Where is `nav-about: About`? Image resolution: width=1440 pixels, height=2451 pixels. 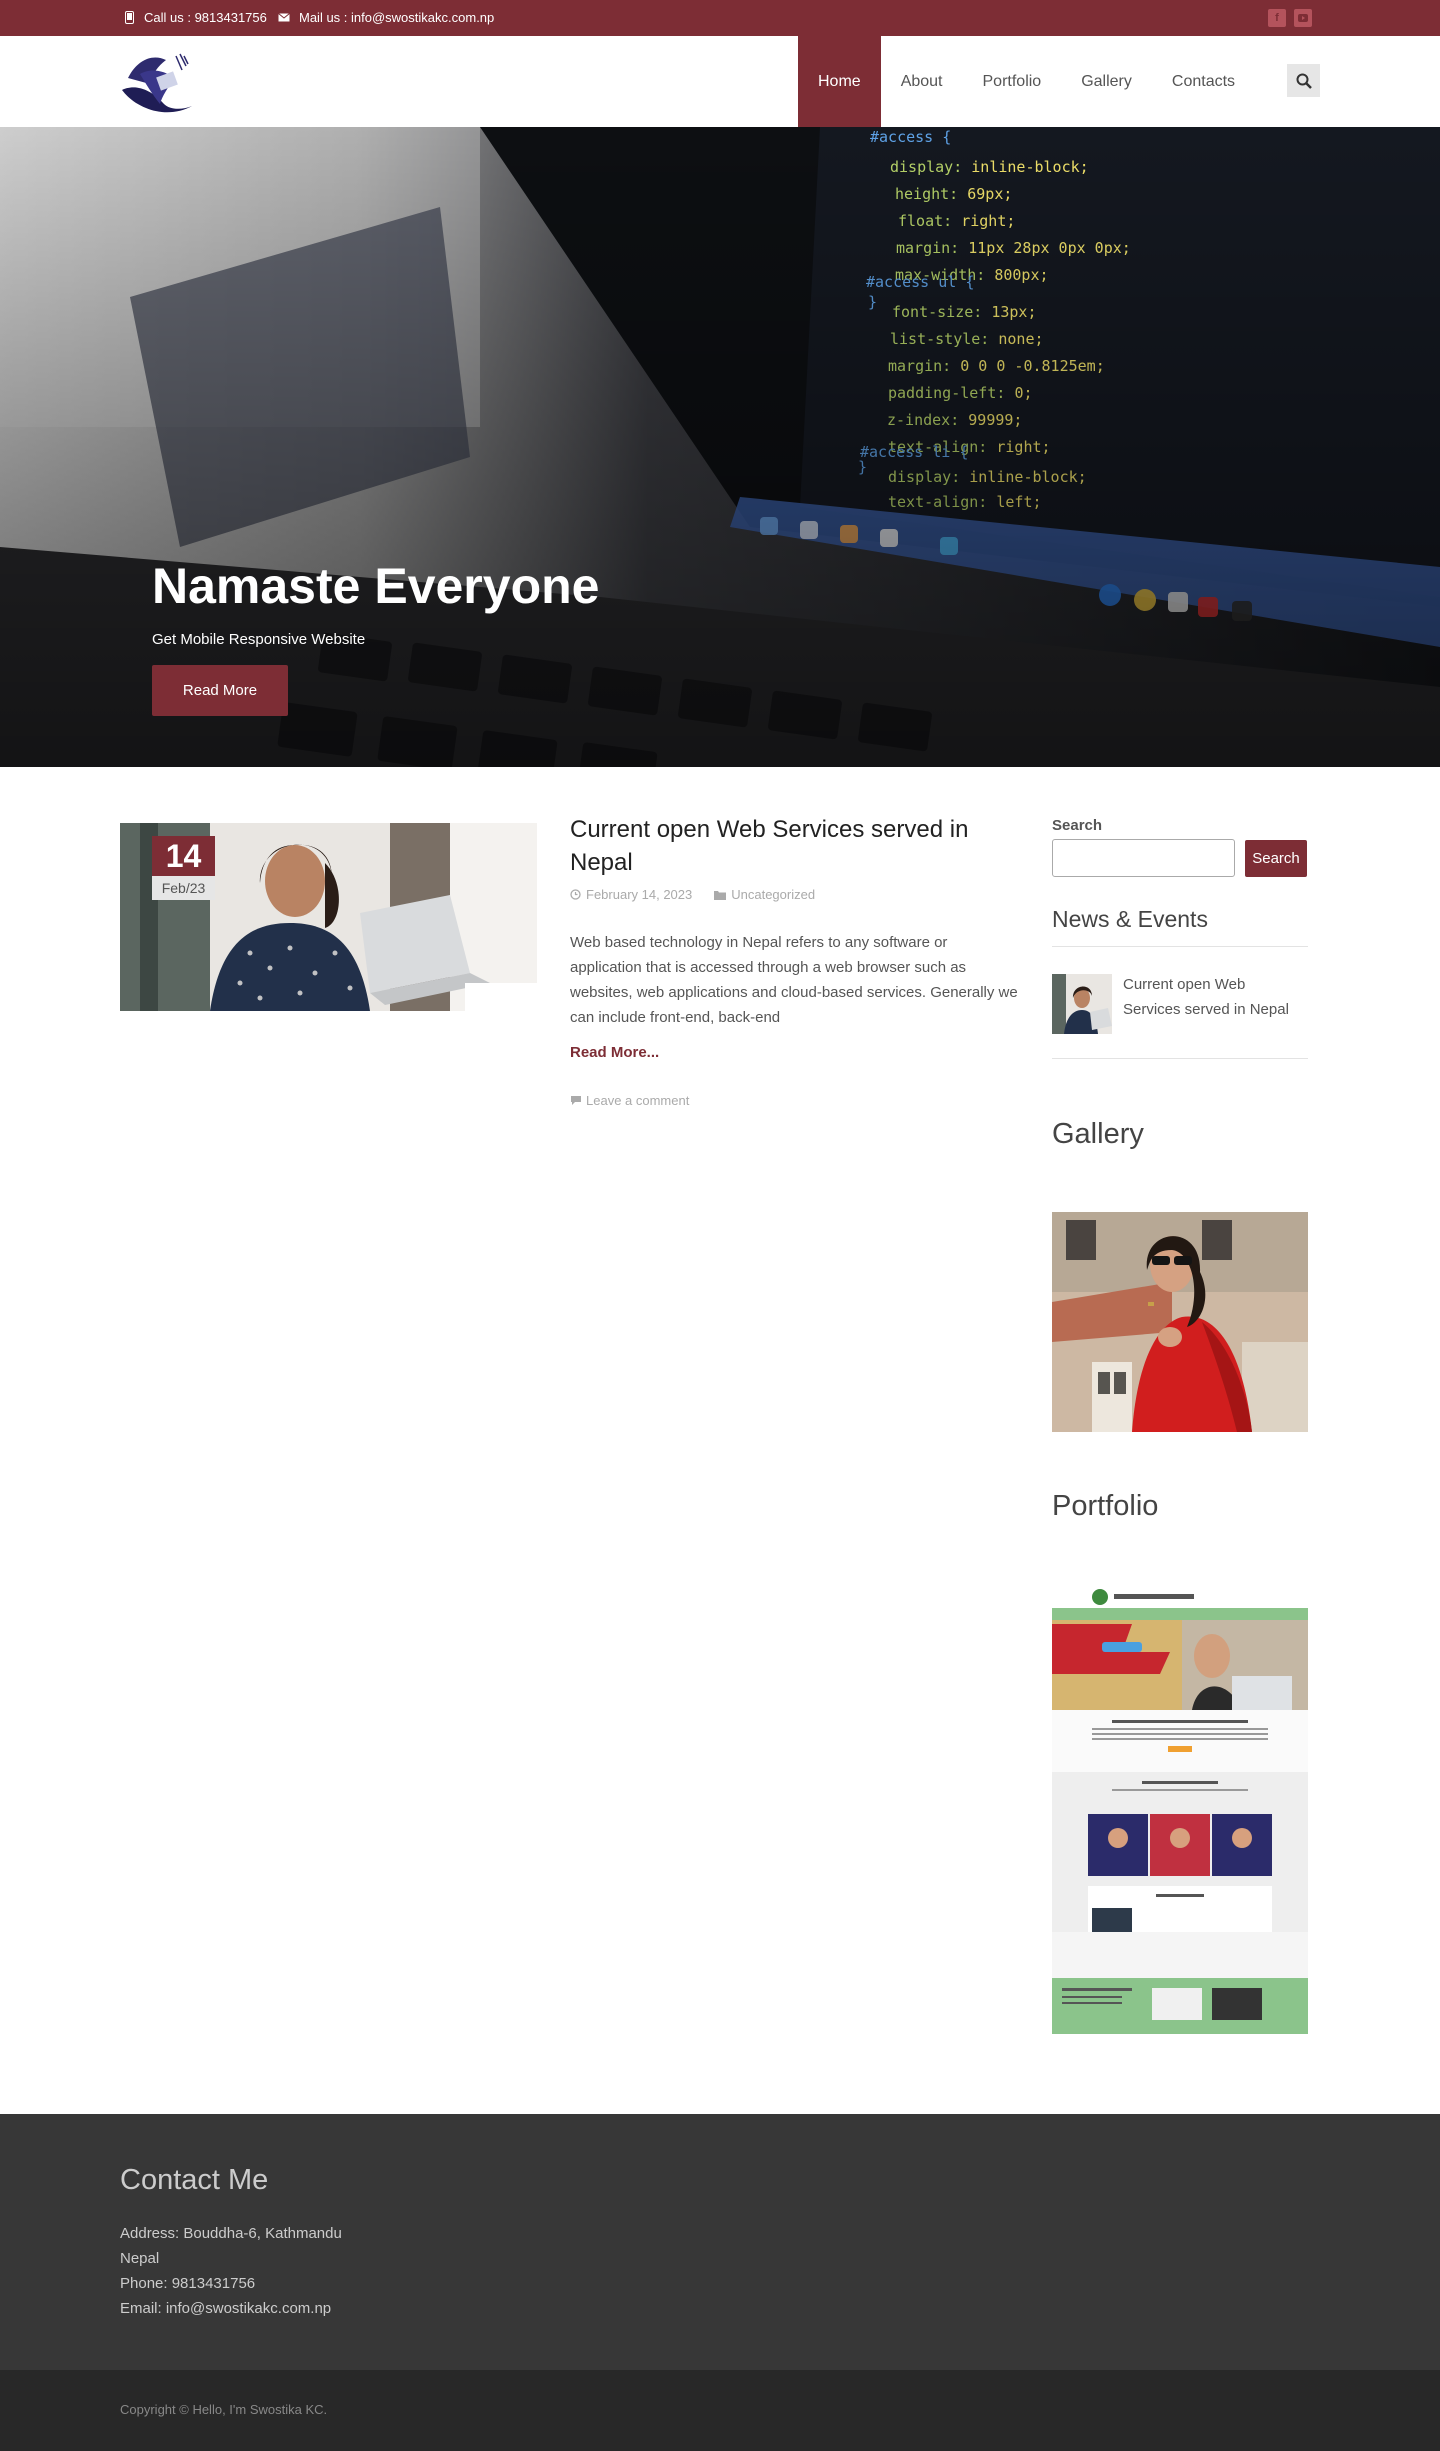 nav-about: About is located at coordinates (922, 81).